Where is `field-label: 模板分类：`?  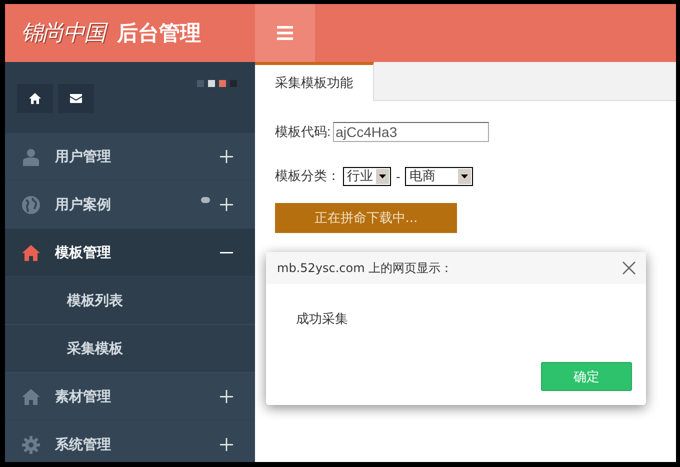 field-label: 模板分类： is located at coordinates (307, 176).